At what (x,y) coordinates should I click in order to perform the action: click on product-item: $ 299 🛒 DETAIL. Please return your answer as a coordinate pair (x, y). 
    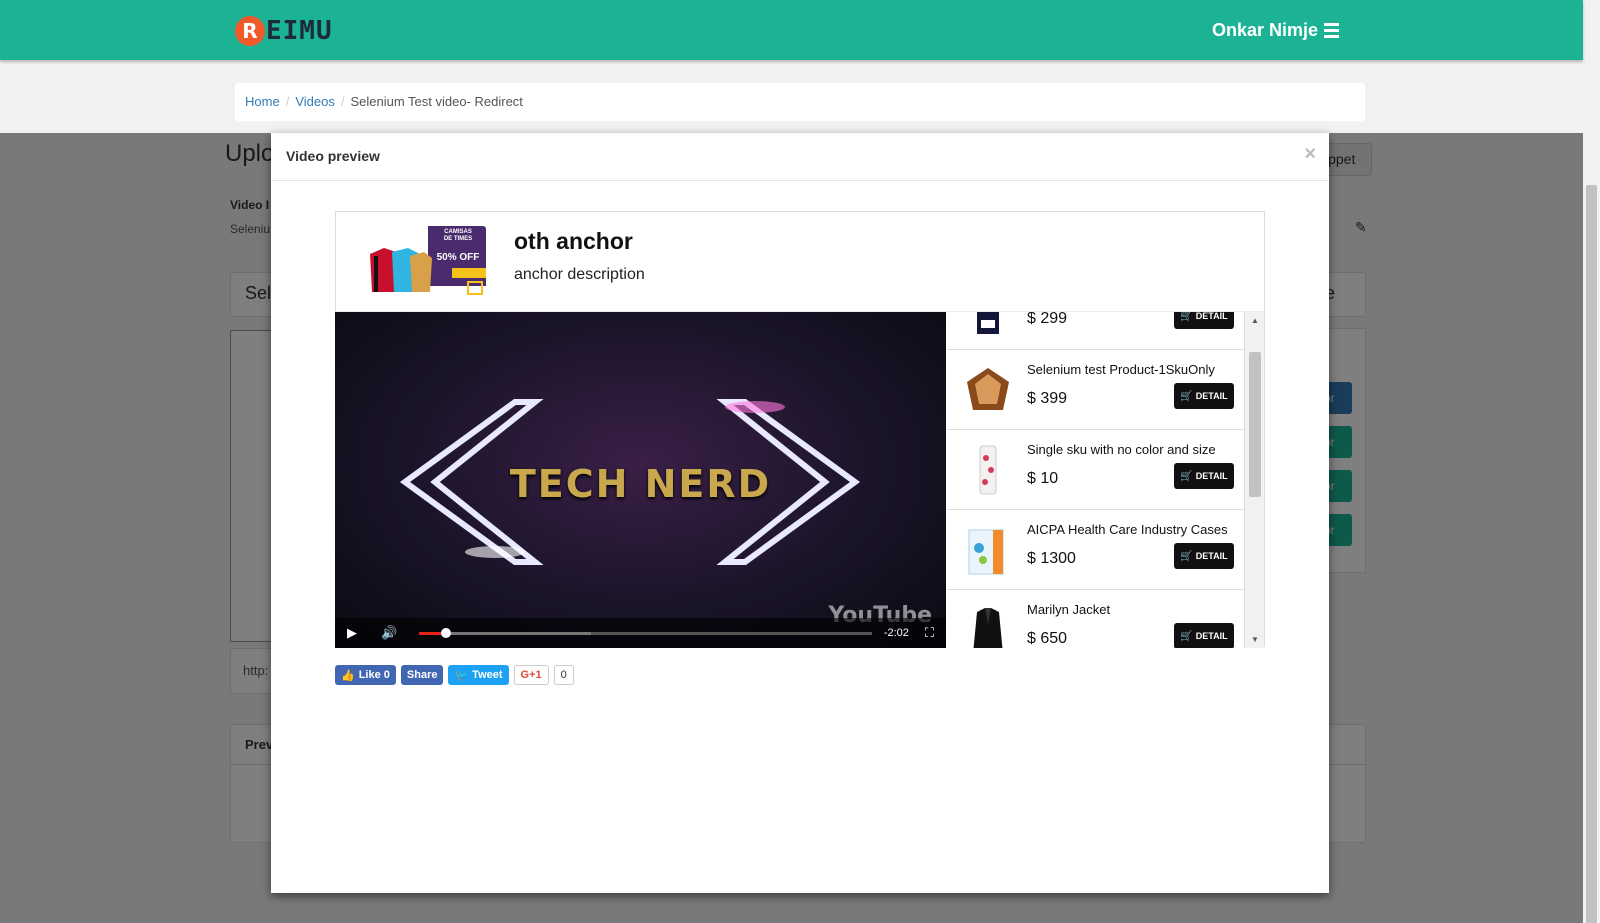
    Looking at the image, I should click on (1095, 331).